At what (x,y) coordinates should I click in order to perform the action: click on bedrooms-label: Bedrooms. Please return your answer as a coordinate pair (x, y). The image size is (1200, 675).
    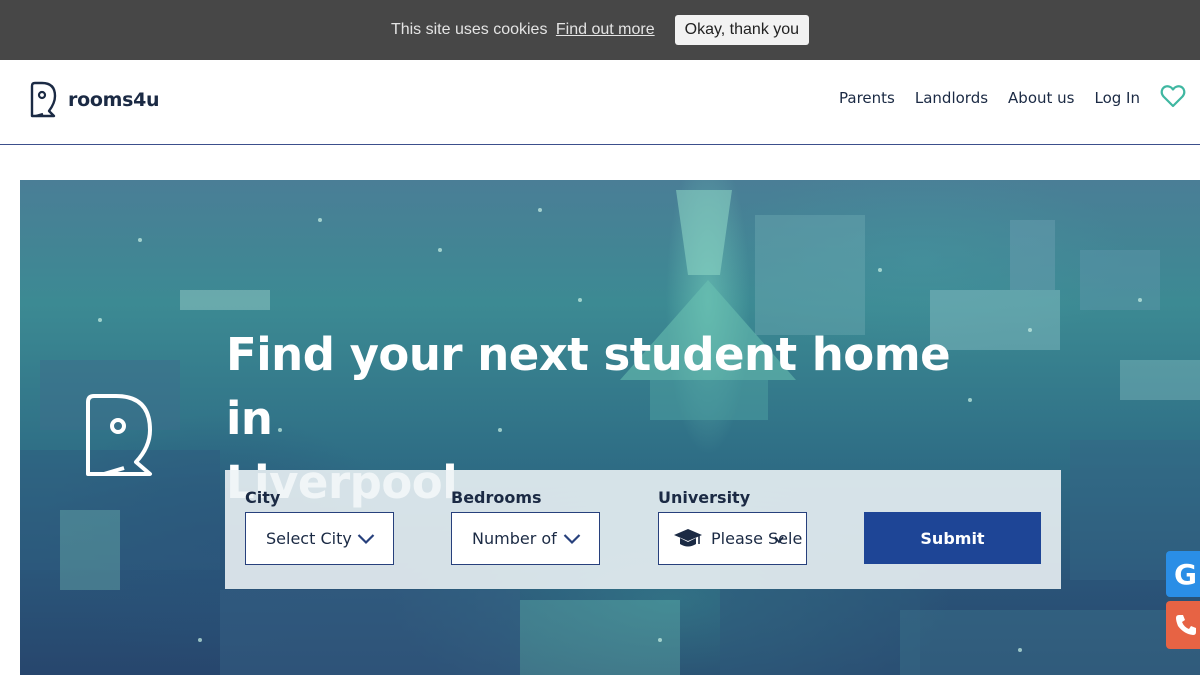
    Looking at the image, I should click on (496, 497).